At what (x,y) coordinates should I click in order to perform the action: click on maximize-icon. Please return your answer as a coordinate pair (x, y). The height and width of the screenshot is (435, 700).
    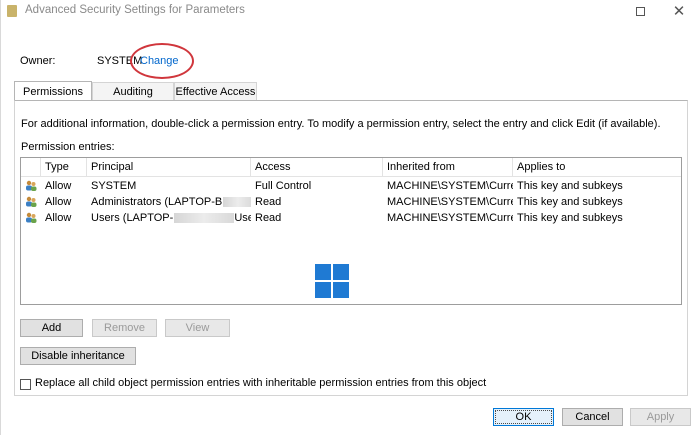
    Looking at the image, I should click on (640, 11).